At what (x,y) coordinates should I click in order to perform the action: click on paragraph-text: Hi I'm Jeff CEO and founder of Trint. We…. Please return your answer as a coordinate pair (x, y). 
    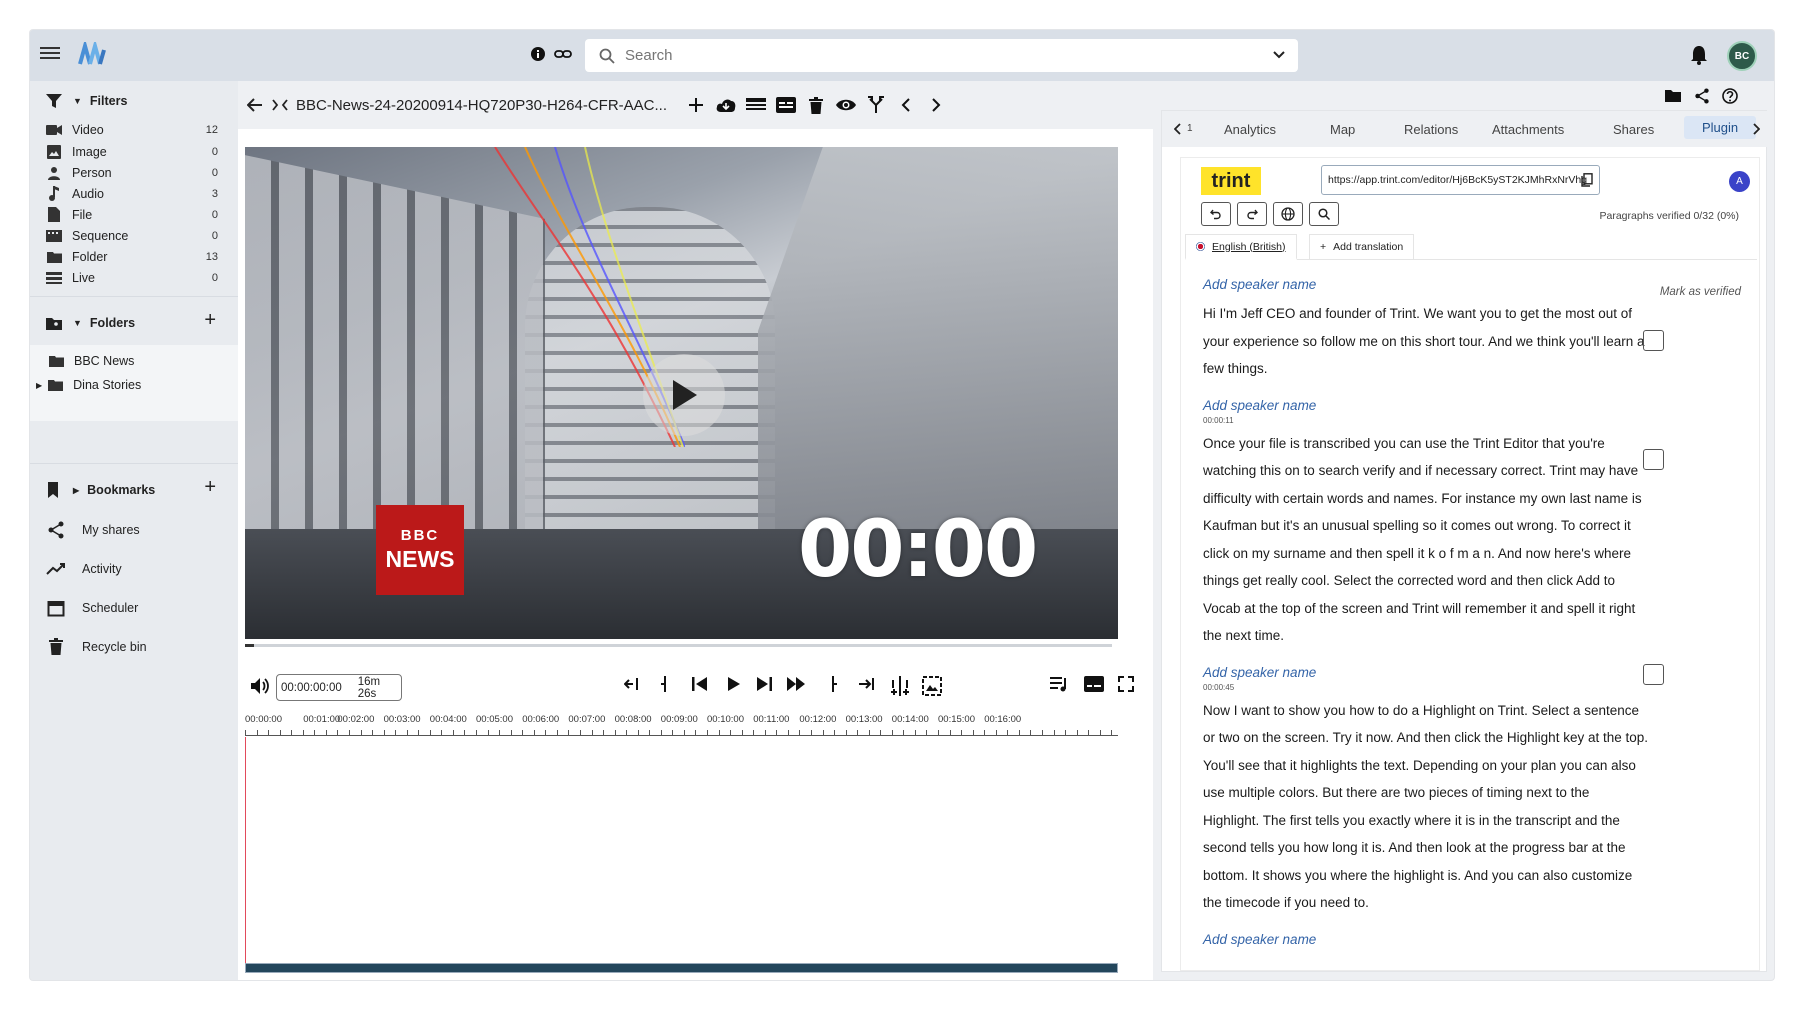
    Looking at the image, I should click on (1425, 341).